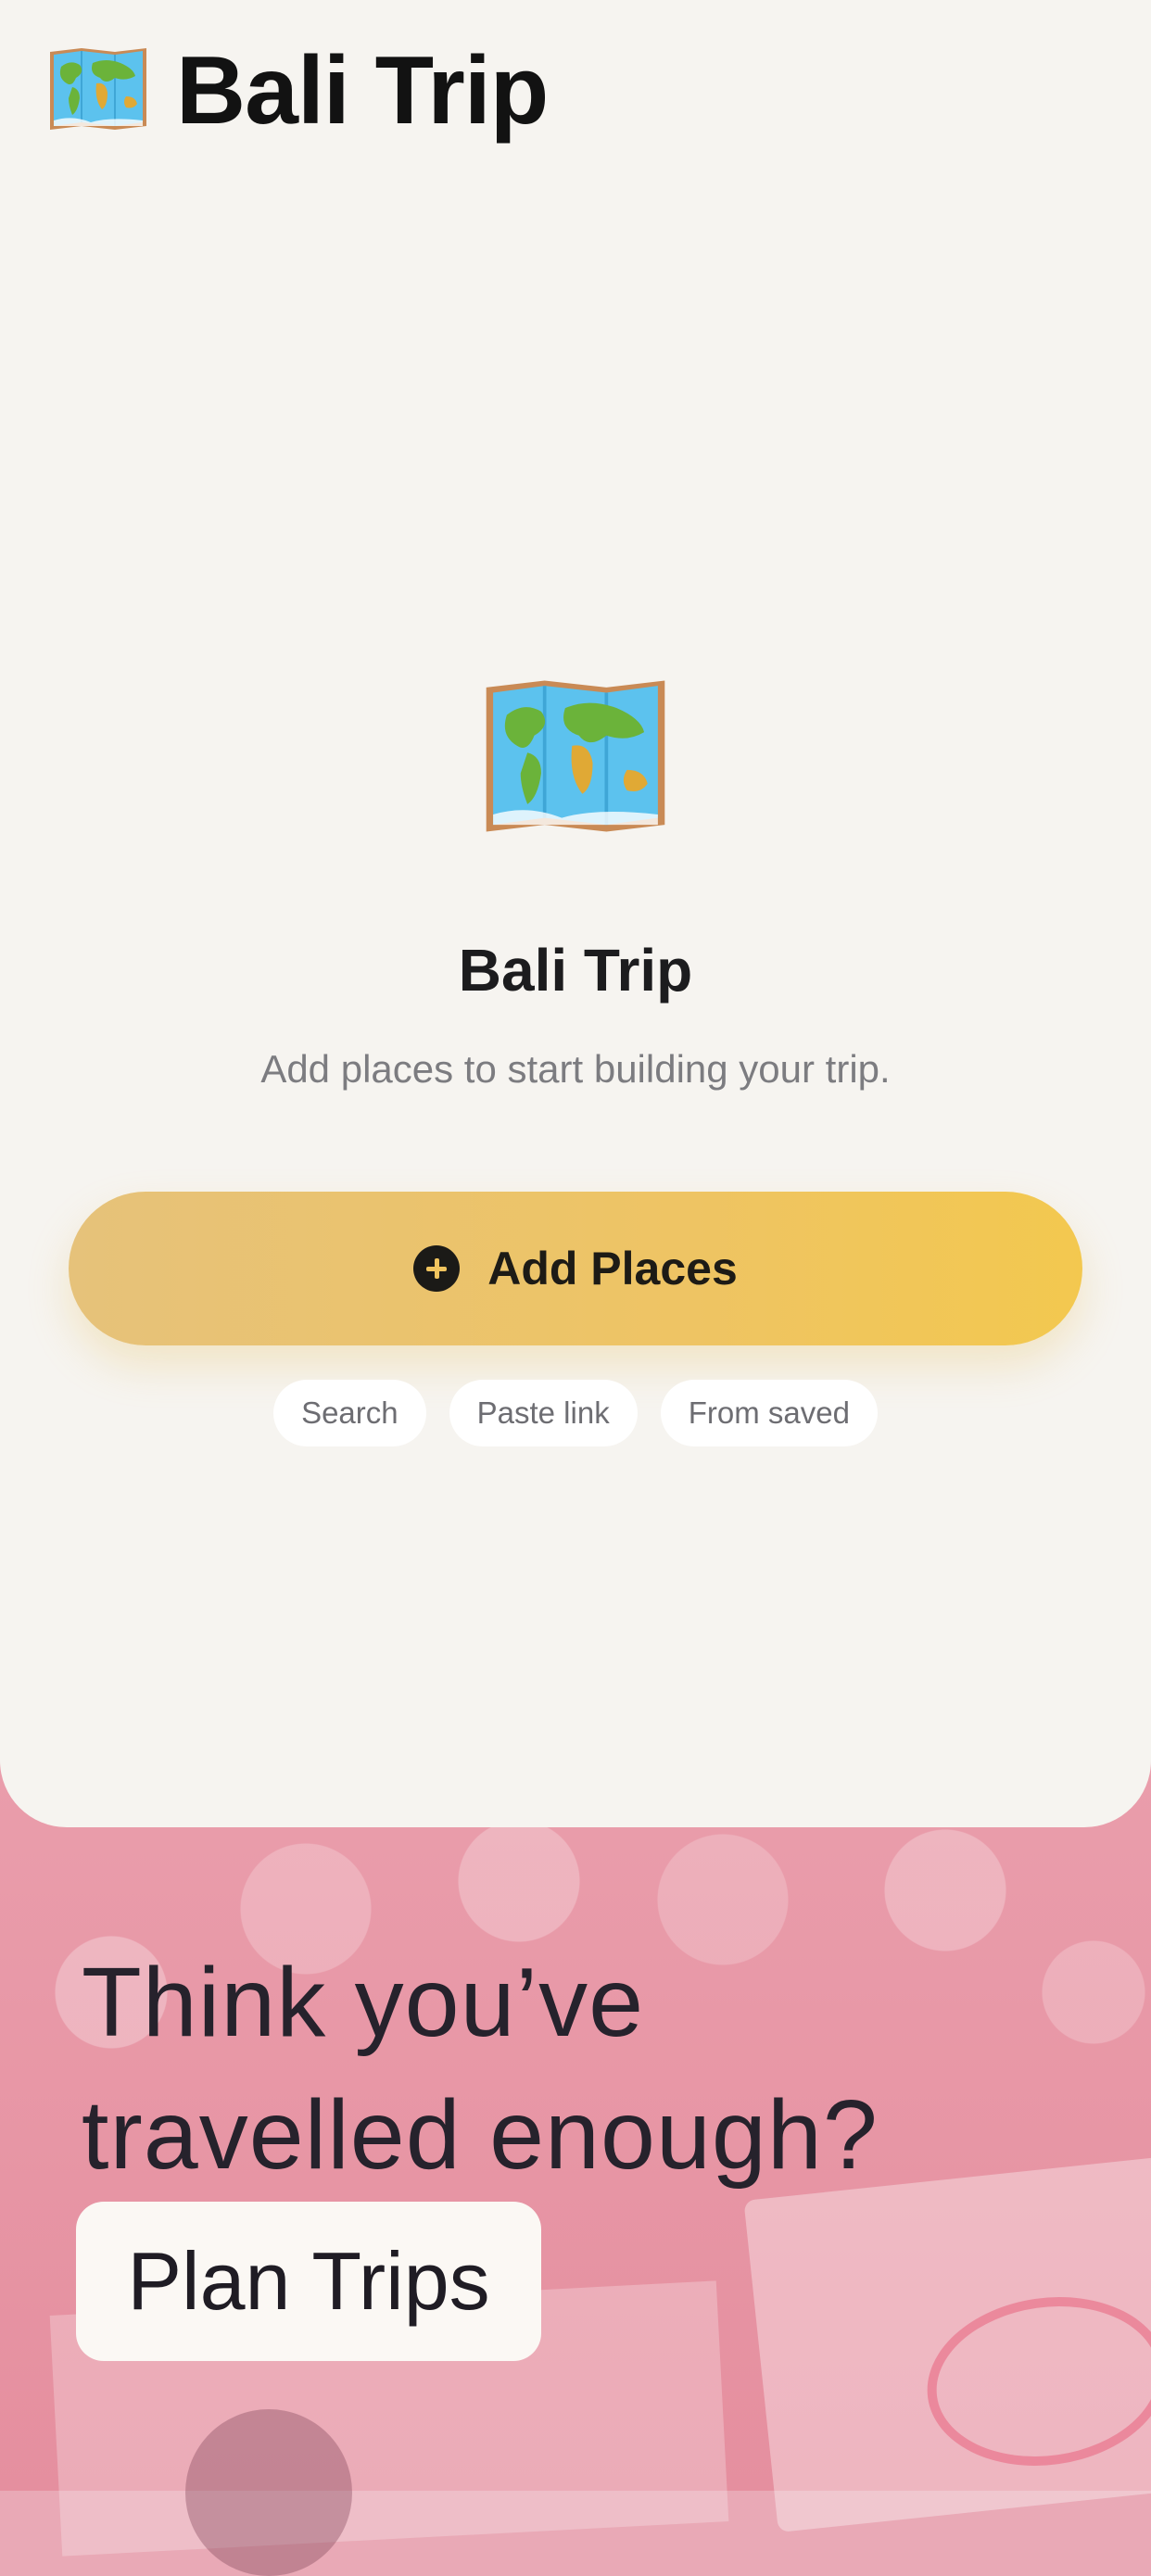 The width and height of the screenshot is (1151, 2576). Describe the element at coordinates (575, 971) in the screenshot. I see `empty-state-title: Bali Trip` at that location.